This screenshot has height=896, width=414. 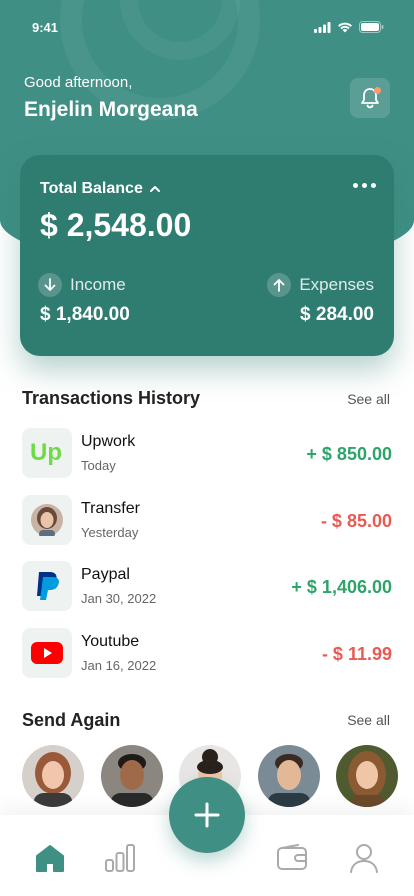 I want to click on transaction-name: Transfer, so click(x=110, y=508).